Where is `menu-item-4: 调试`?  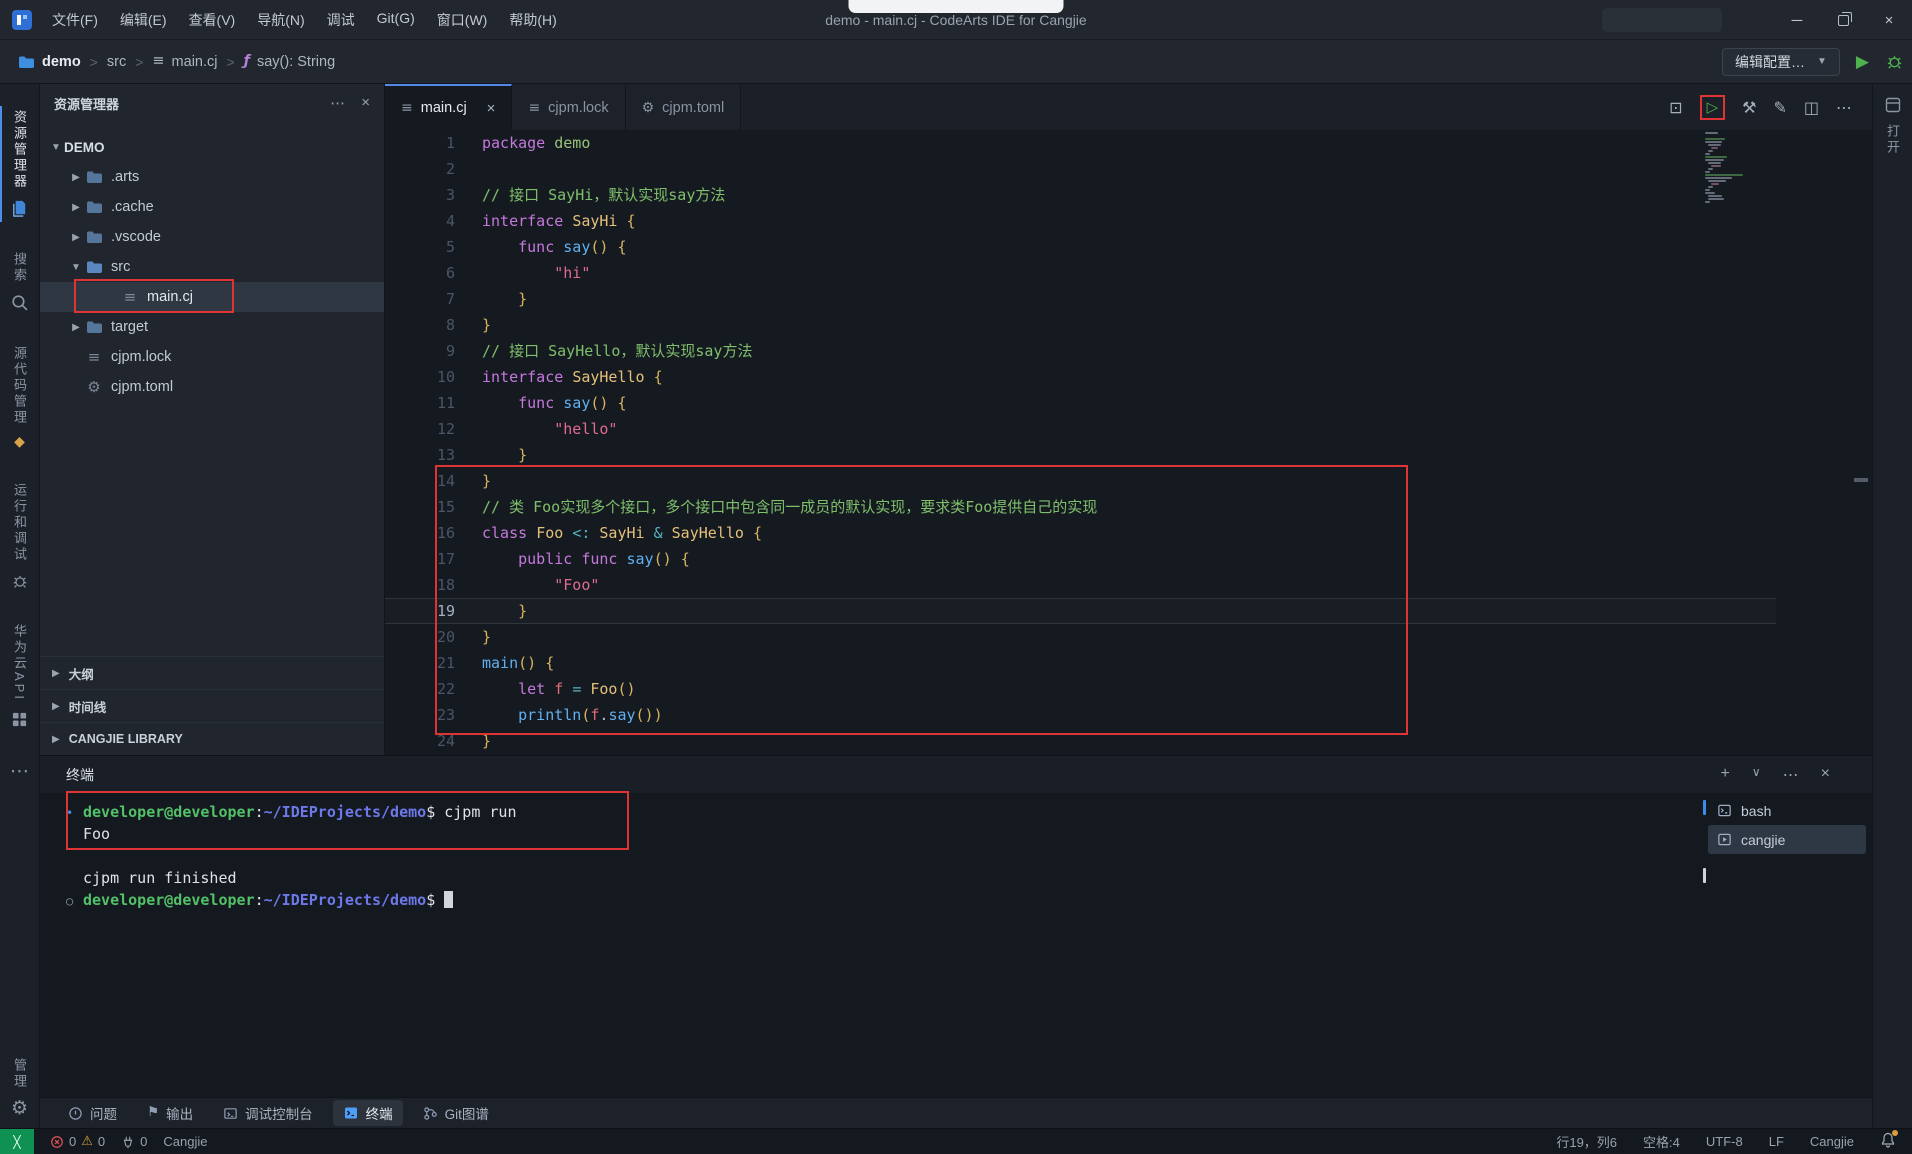 menu-item-4: 调试 is located at coordinates (341, 20).